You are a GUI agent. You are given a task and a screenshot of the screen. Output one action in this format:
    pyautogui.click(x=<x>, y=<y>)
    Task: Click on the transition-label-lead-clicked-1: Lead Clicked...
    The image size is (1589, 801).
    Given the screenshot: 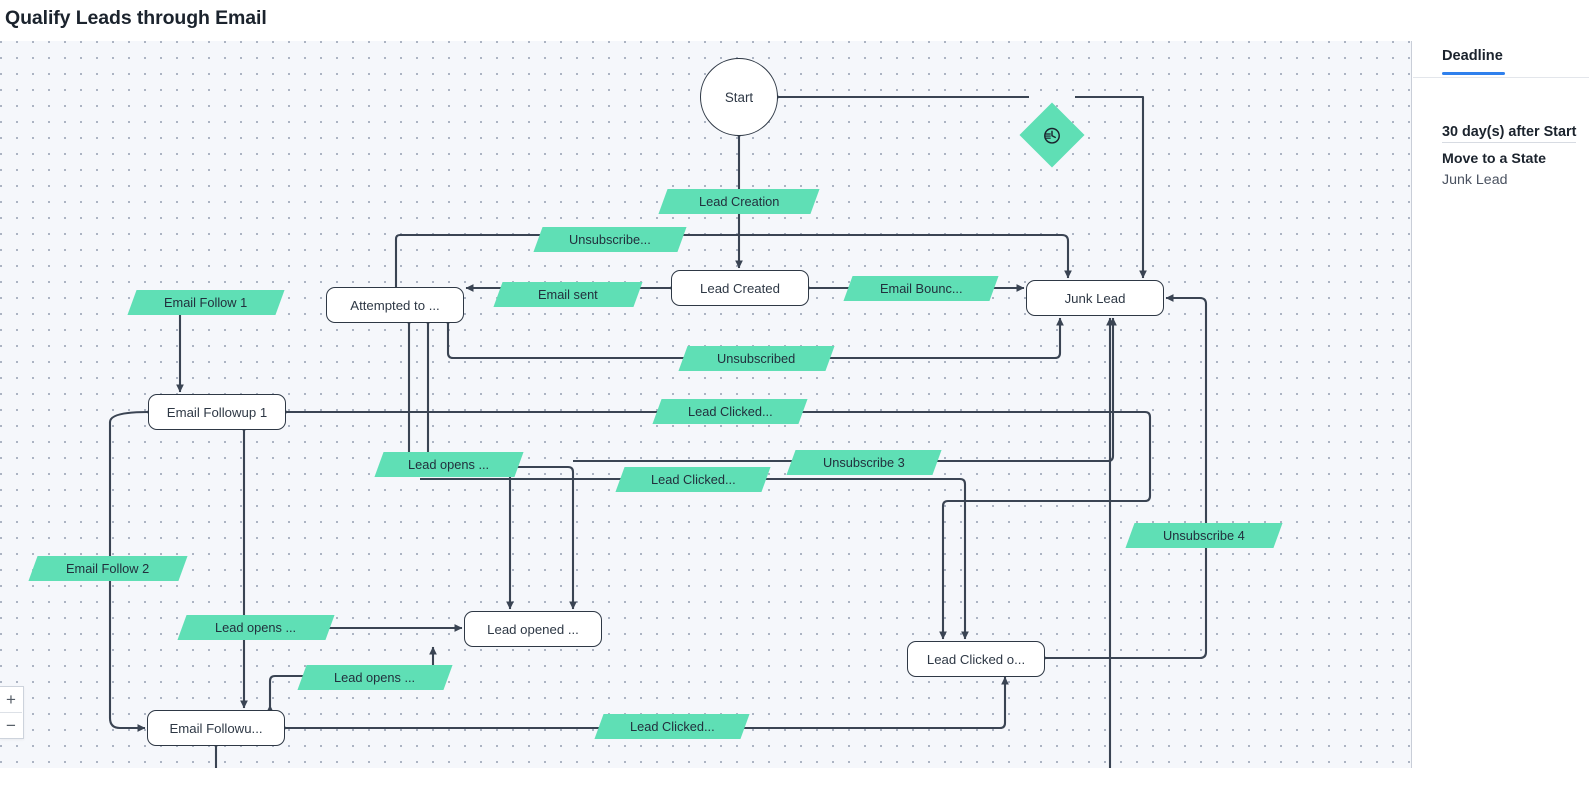 What is the action you would take?
    pyautogui.click(x=730, y=411)
    